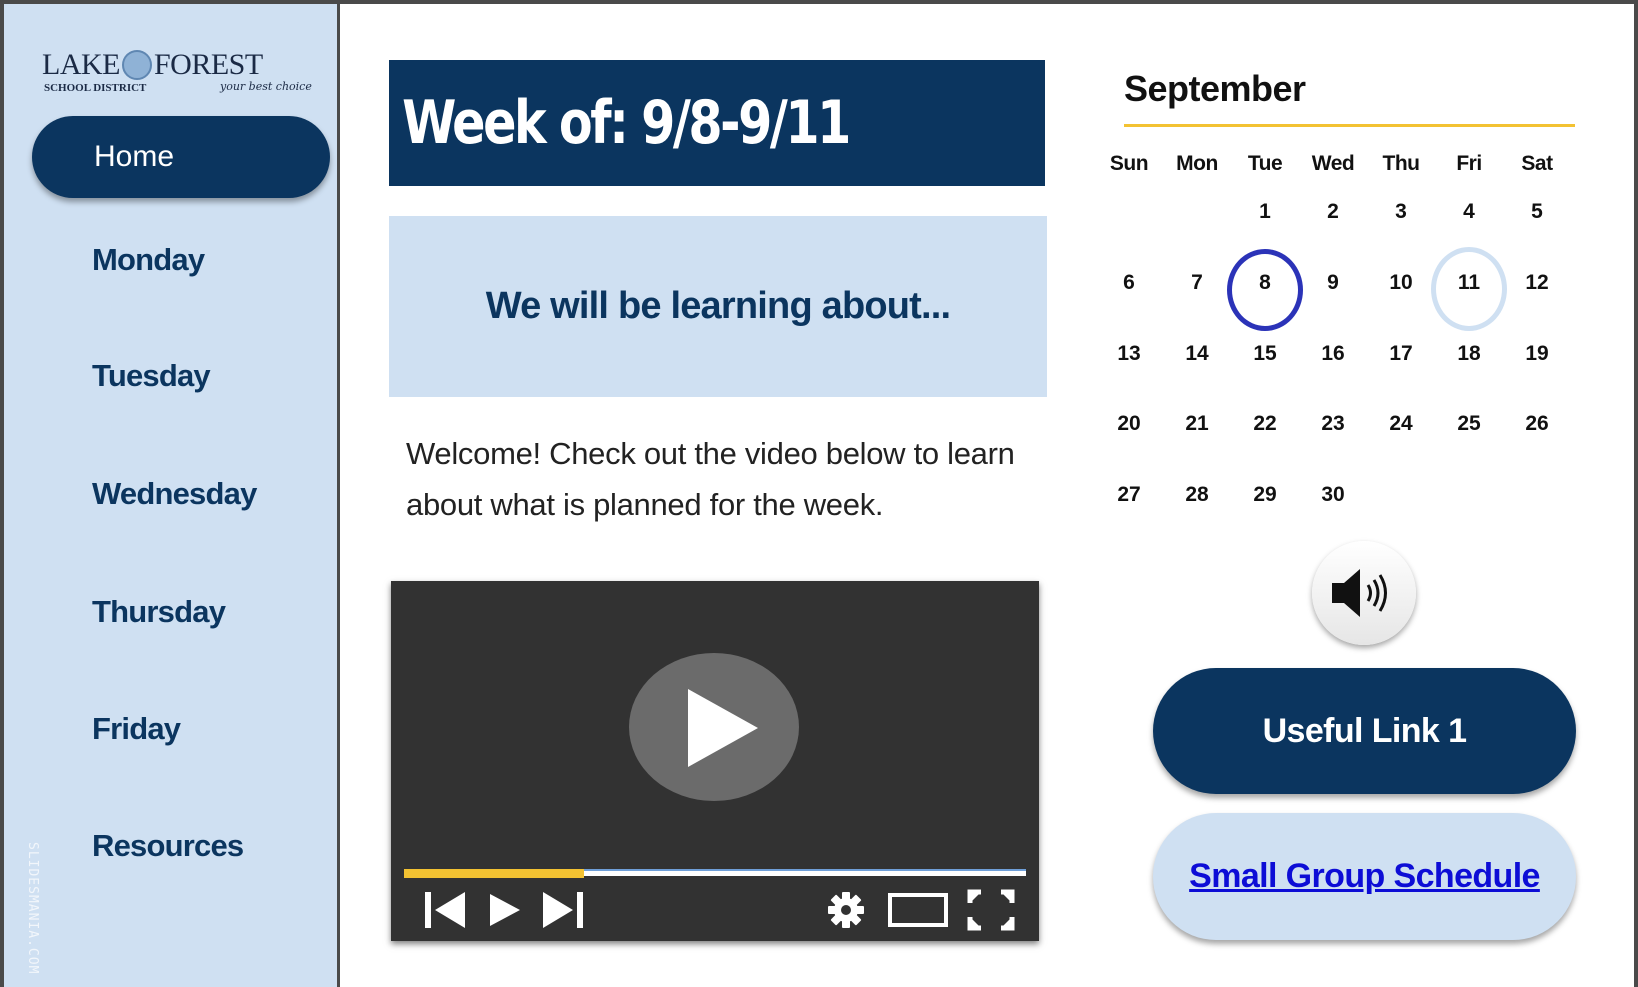 The width and height of the screenshot is (1638, 987). I want to click on calendar-day: 8, so click(1265, 283).